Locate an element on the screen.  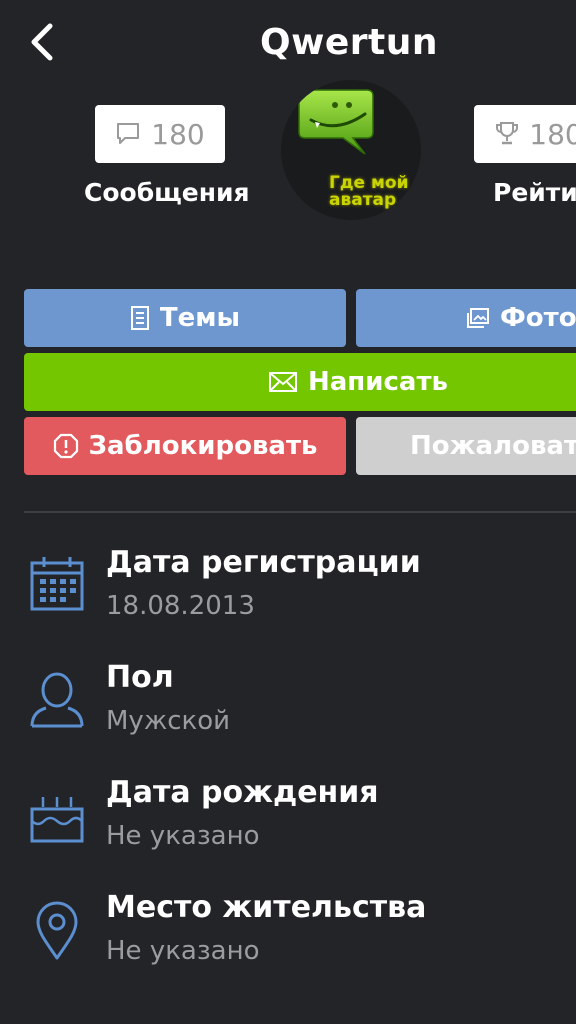
avatar-placeholder-text: Где мой аватар is located at coordinates (369, 191).